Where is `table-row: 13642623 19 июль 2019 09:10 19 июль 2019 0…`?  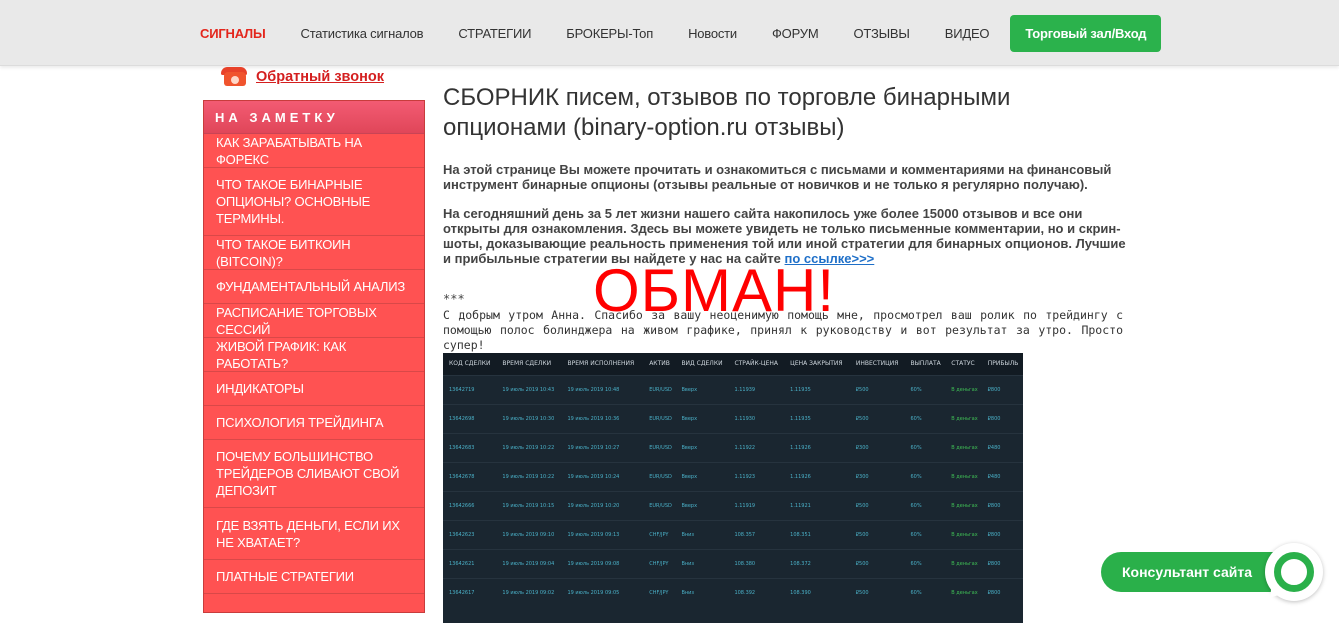
table-row: 13642623 19 июль 2019 09:10 19 июль 2019 0… is located at coordinates (733, 534).